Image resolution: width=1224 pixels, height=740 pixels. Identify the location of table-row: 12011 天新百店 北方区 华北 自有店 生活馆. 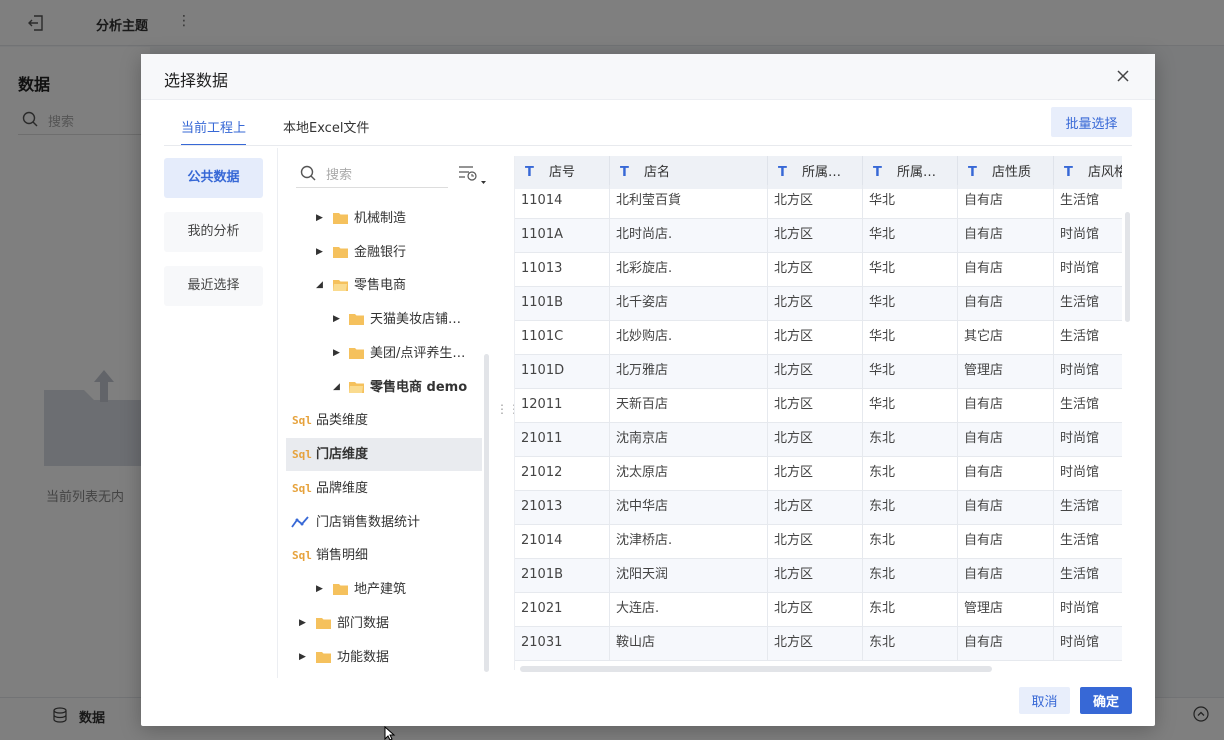
(818, 406).